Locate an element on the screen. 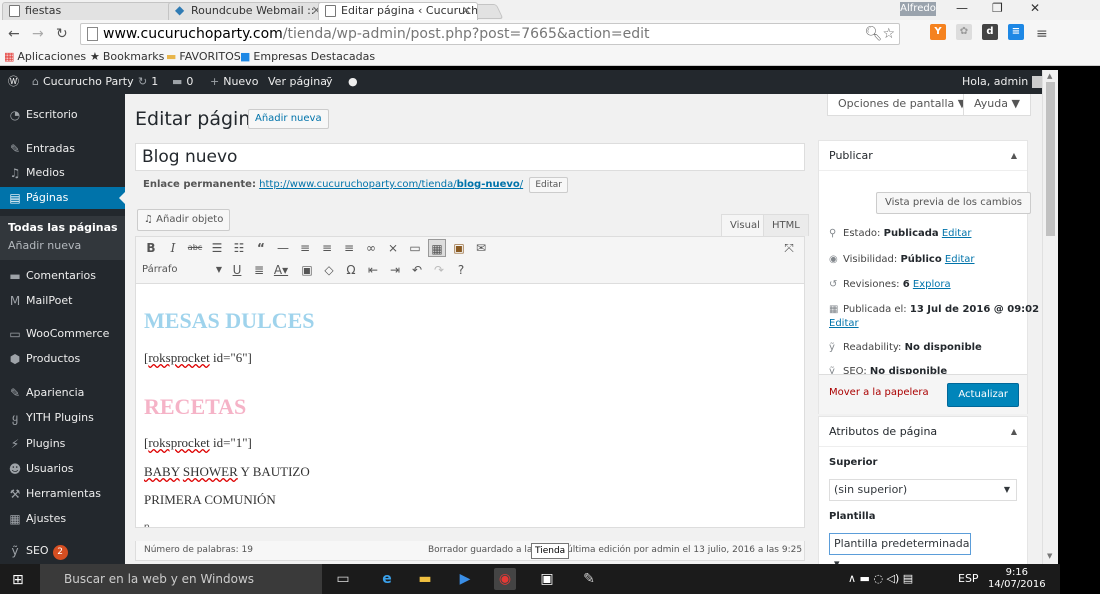  sidebar-item-comentarios: ▬ Comentarios is located at coordinates (62, 276).